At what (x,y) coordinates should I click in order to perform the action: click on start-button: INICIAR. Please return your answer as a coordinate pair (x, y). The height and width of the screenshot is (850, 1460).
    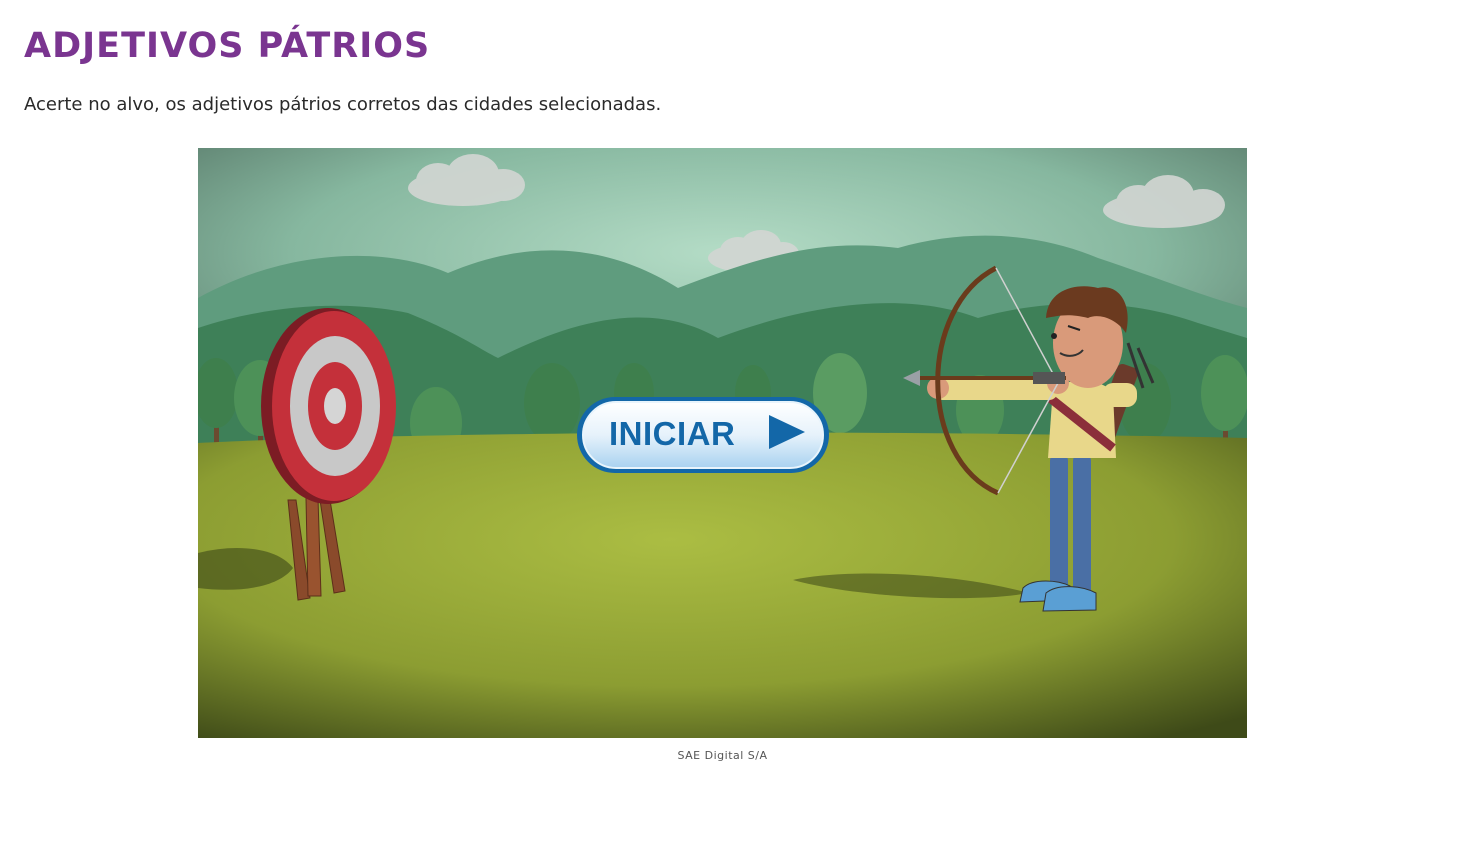
    Looking at the image, I should click on (703, 436).